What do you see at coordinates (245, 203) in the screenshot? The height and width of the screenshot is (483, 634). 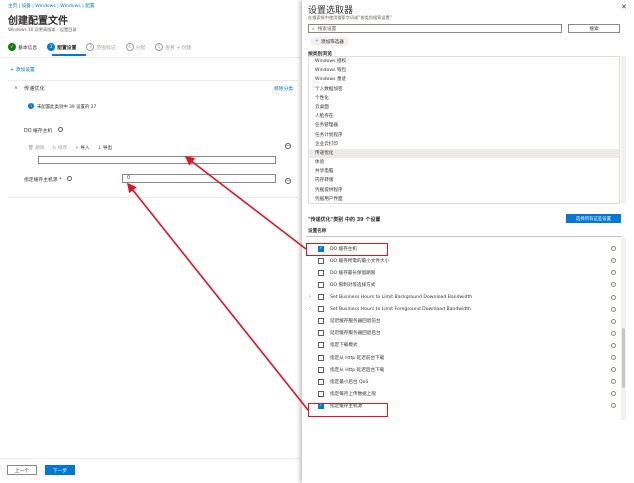 I see `arrow-to-host-input` at bounding box center [245, 203].